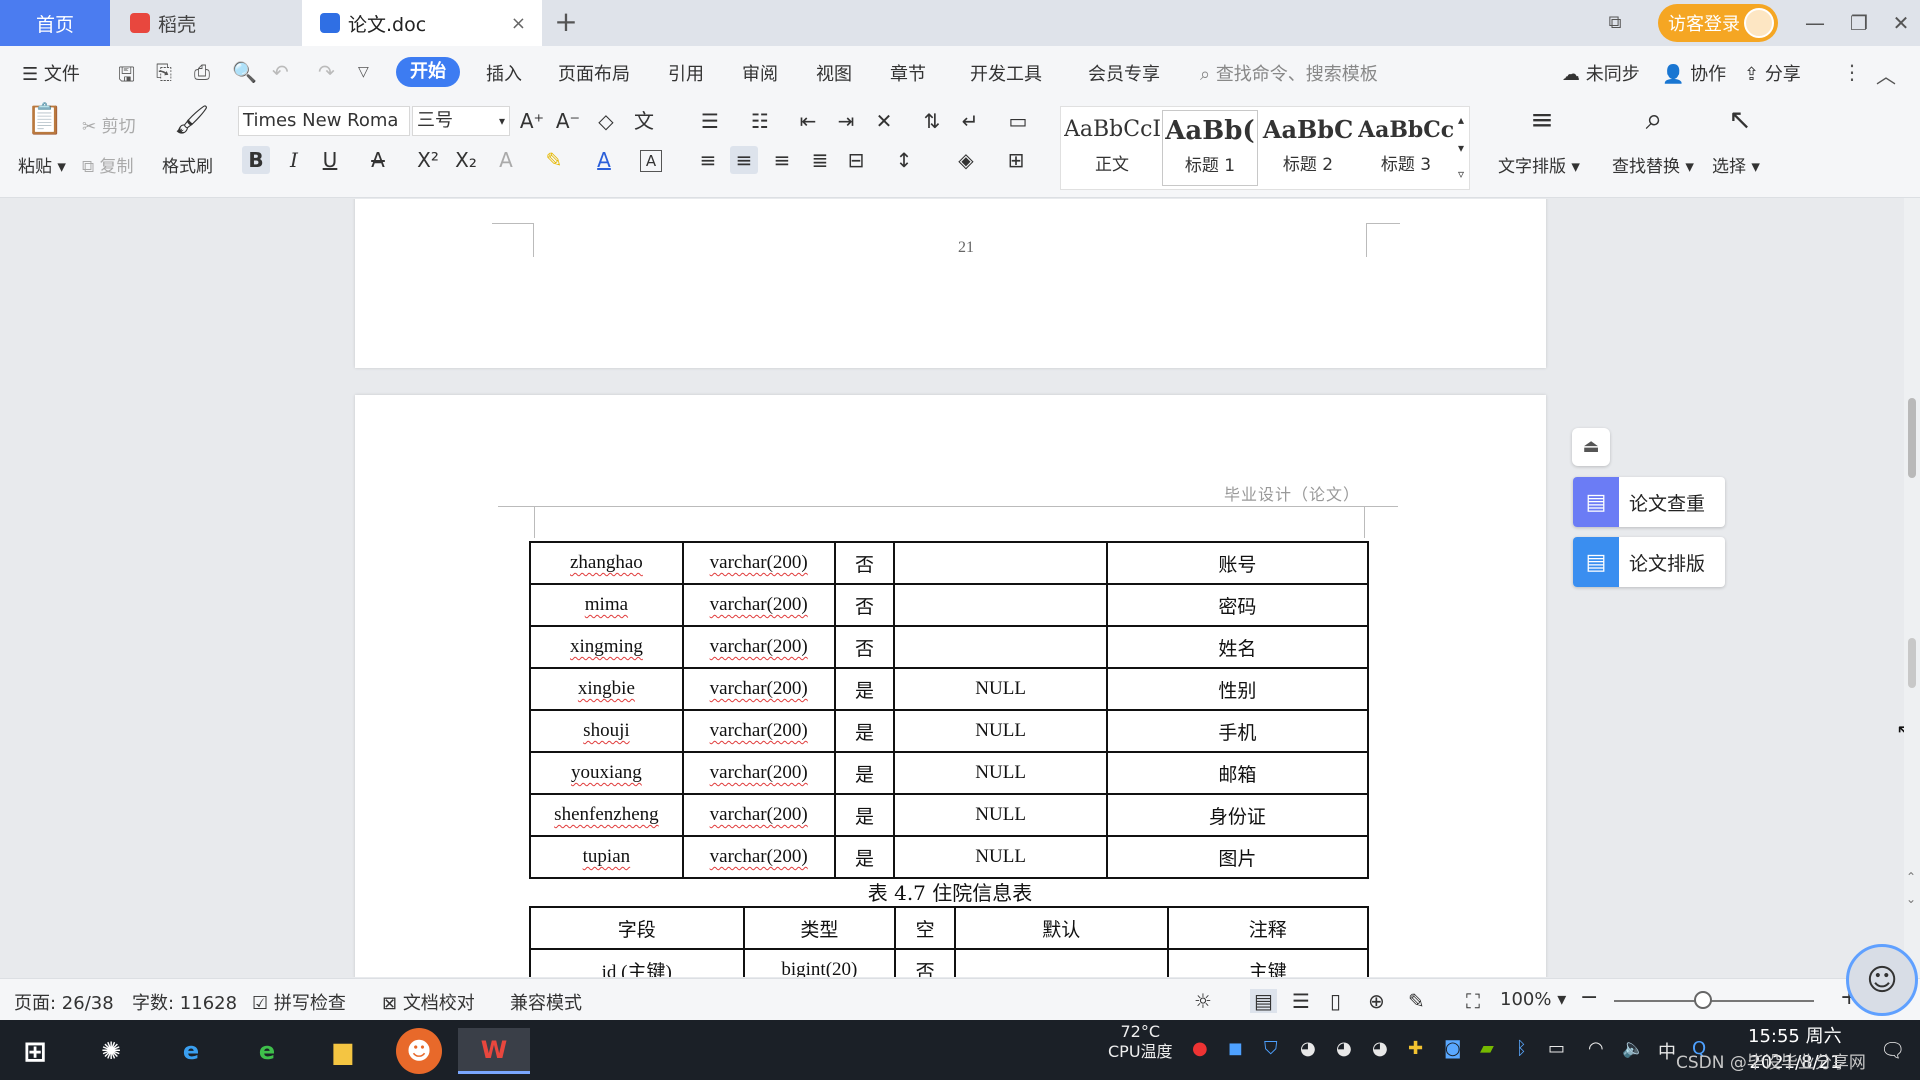 The width and height of the screenshot is (1920, 1080). What do you see at coordinates (1714, 1001) in the screenshot?
I see `zoom-slider` at bounding box center [1714, 1001].